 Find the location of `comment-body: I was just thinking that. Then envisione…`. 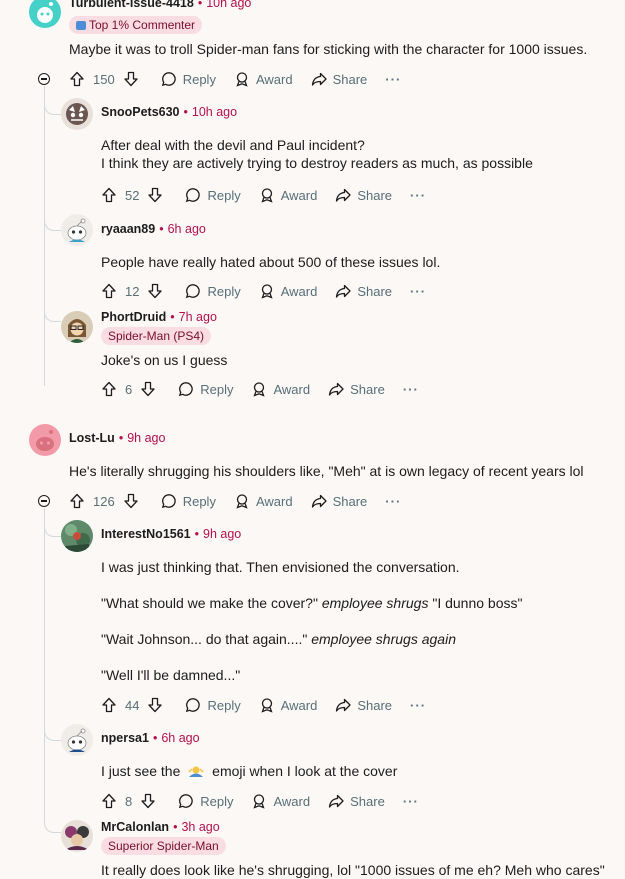

comment-body: I was just thinking that. Then envisione… is located at coordinates (312, 621).